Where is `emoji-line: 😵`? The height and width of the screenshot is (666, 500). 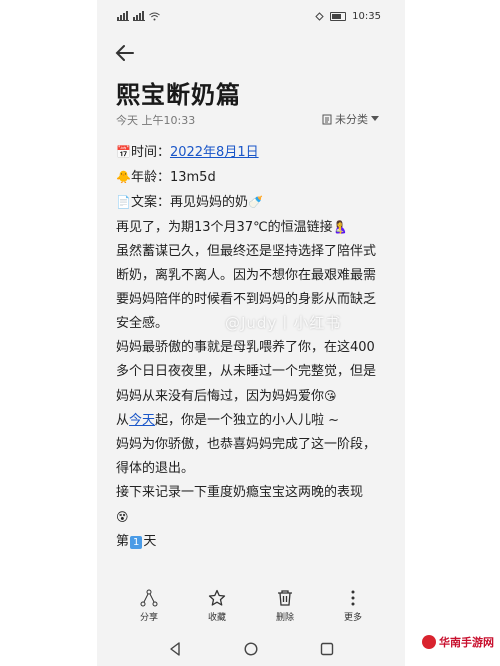 emoji-line: 😵 is located at coordinates (251, 517).